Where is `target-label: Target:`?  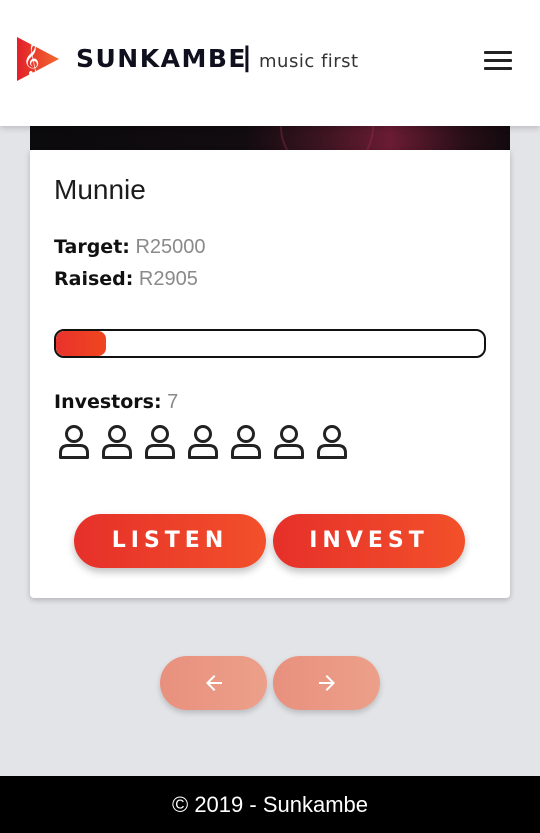 target-label: Target: is located at coordinates (92, 247).